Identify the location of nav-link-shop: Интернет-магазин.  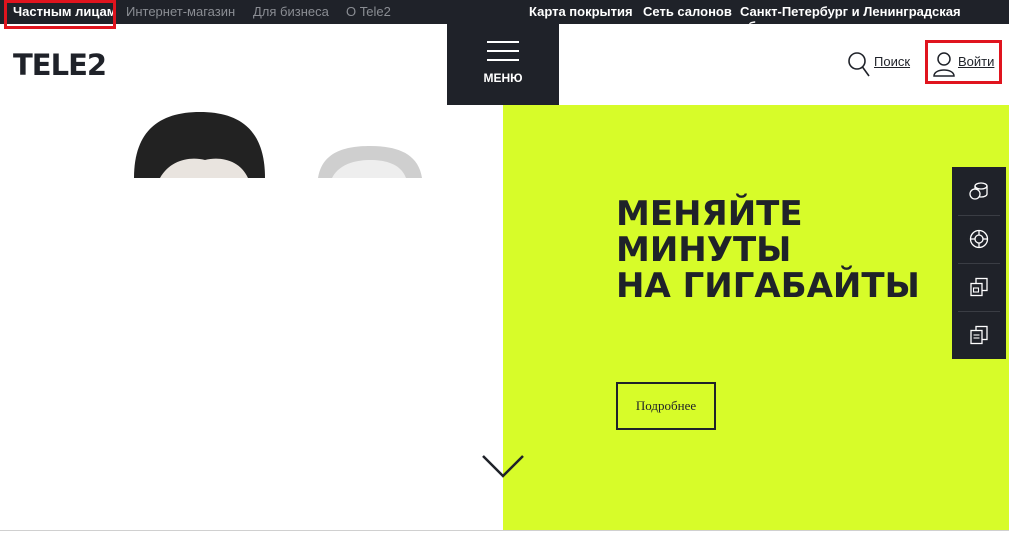
(180, 11).